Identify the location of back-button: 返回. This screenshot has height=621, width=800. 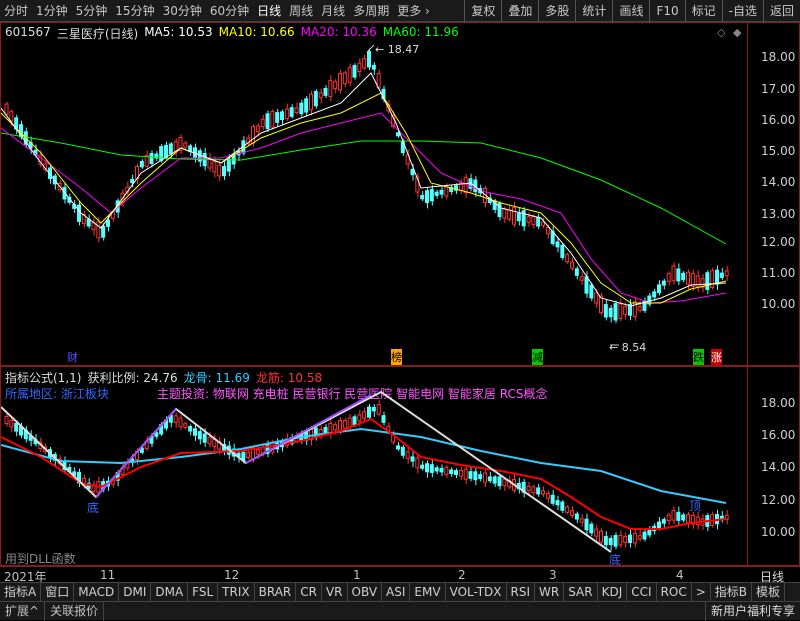
(781, 11).